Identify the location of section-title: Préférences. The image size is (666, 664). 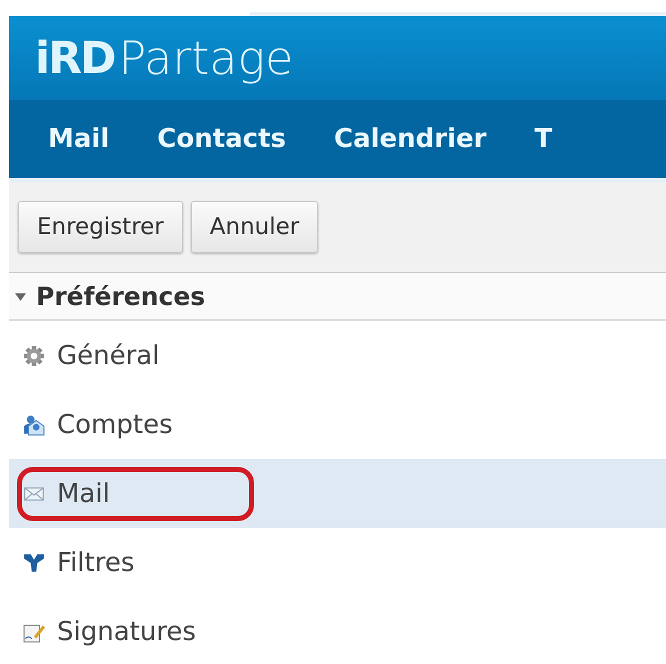
(121, 296).